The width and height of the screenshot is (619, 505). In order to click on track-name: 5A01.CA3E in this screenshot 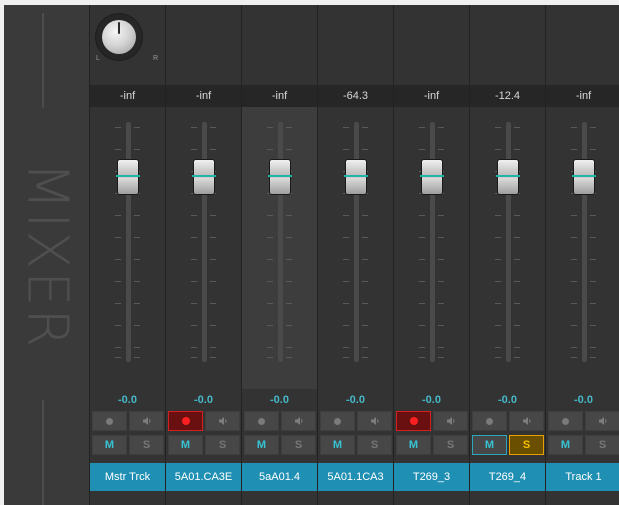, I will do `click(203, 477)`.